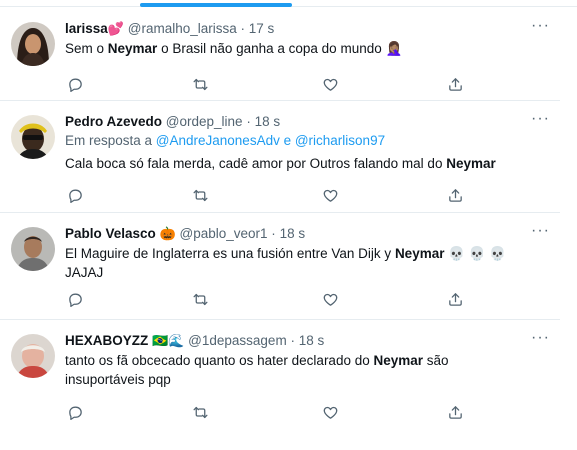 This screenshot has width=577, height=450. Describe the element at coordinates (262, 28) in the screenshot. I see `timestamp: 17 s` at that location.